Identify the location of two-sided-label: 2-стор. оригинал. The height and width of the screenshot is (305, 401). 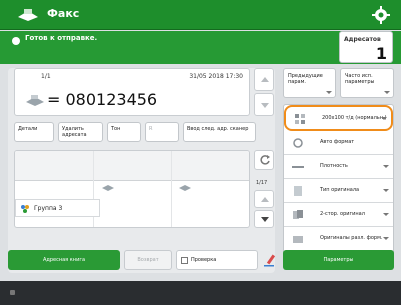
(342, 214).